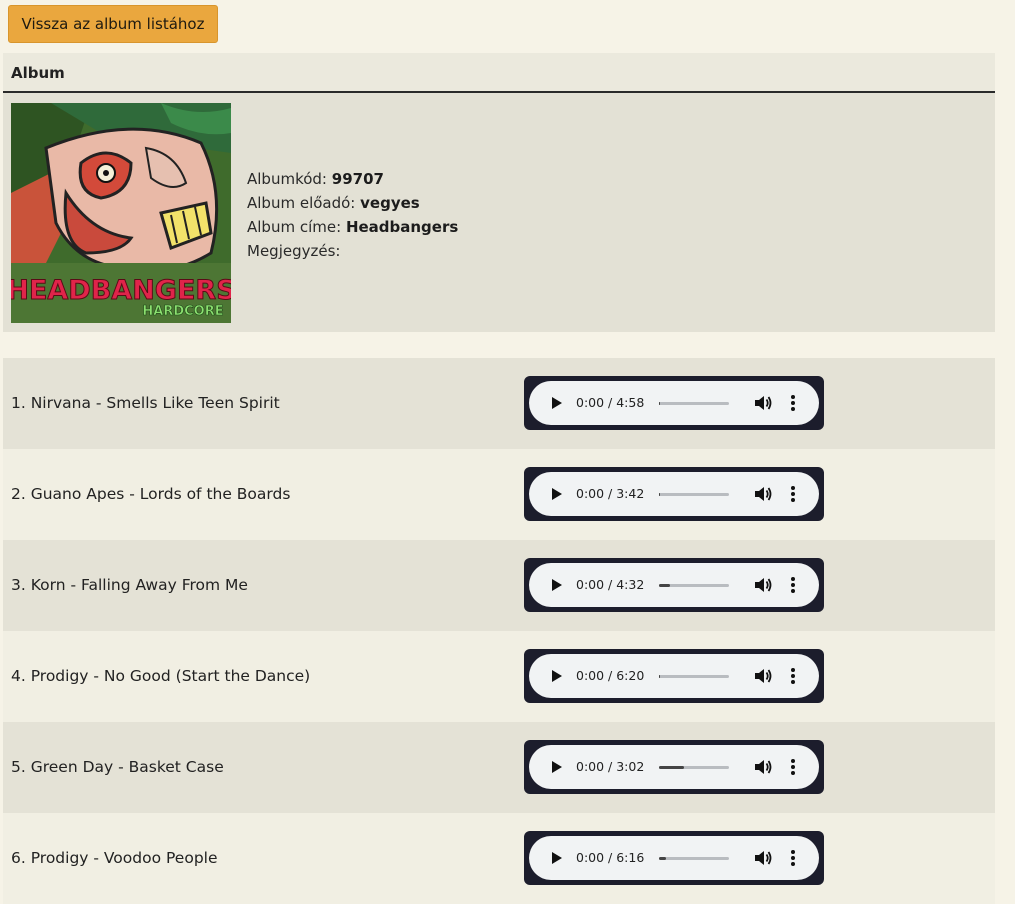 The width and height of the screenshot is (1015, 904). I want to click on album-title-value: Headbangers, so click(402, 227).